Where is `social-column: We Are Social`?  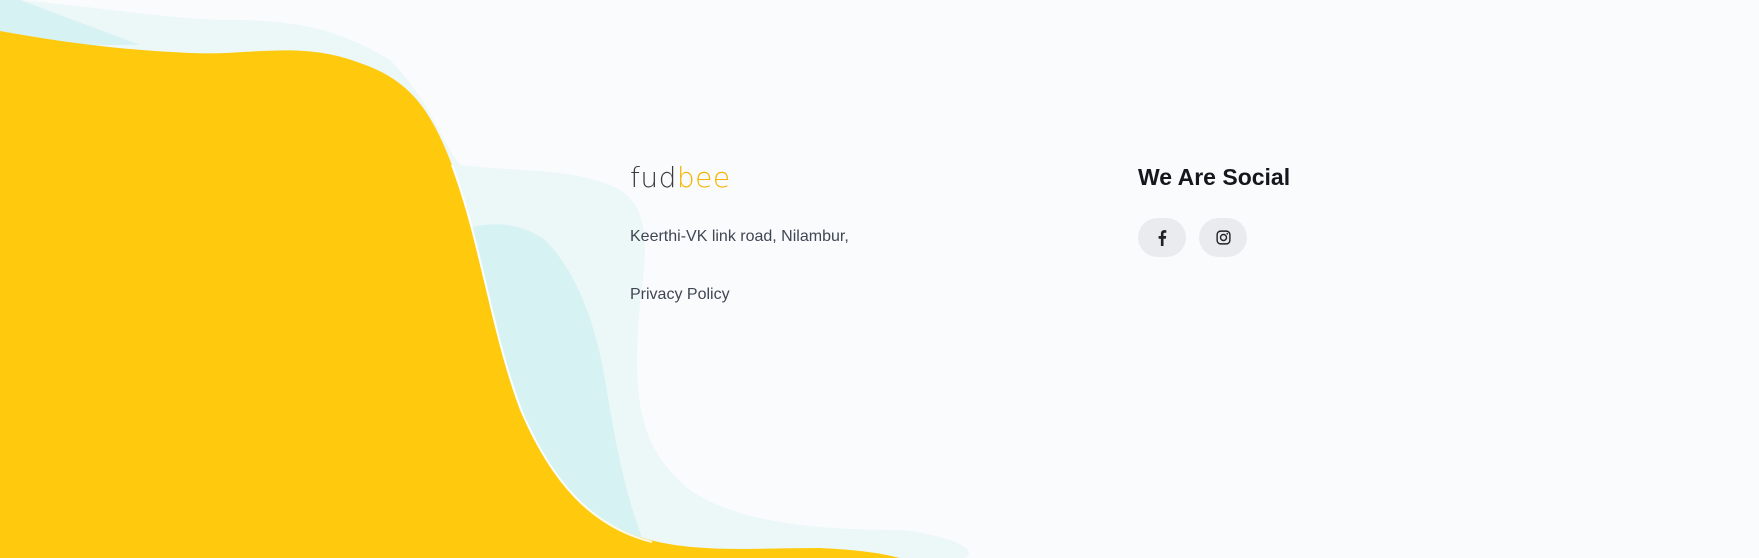 social-column: We Are Social is located at coordinates (1214, 210).